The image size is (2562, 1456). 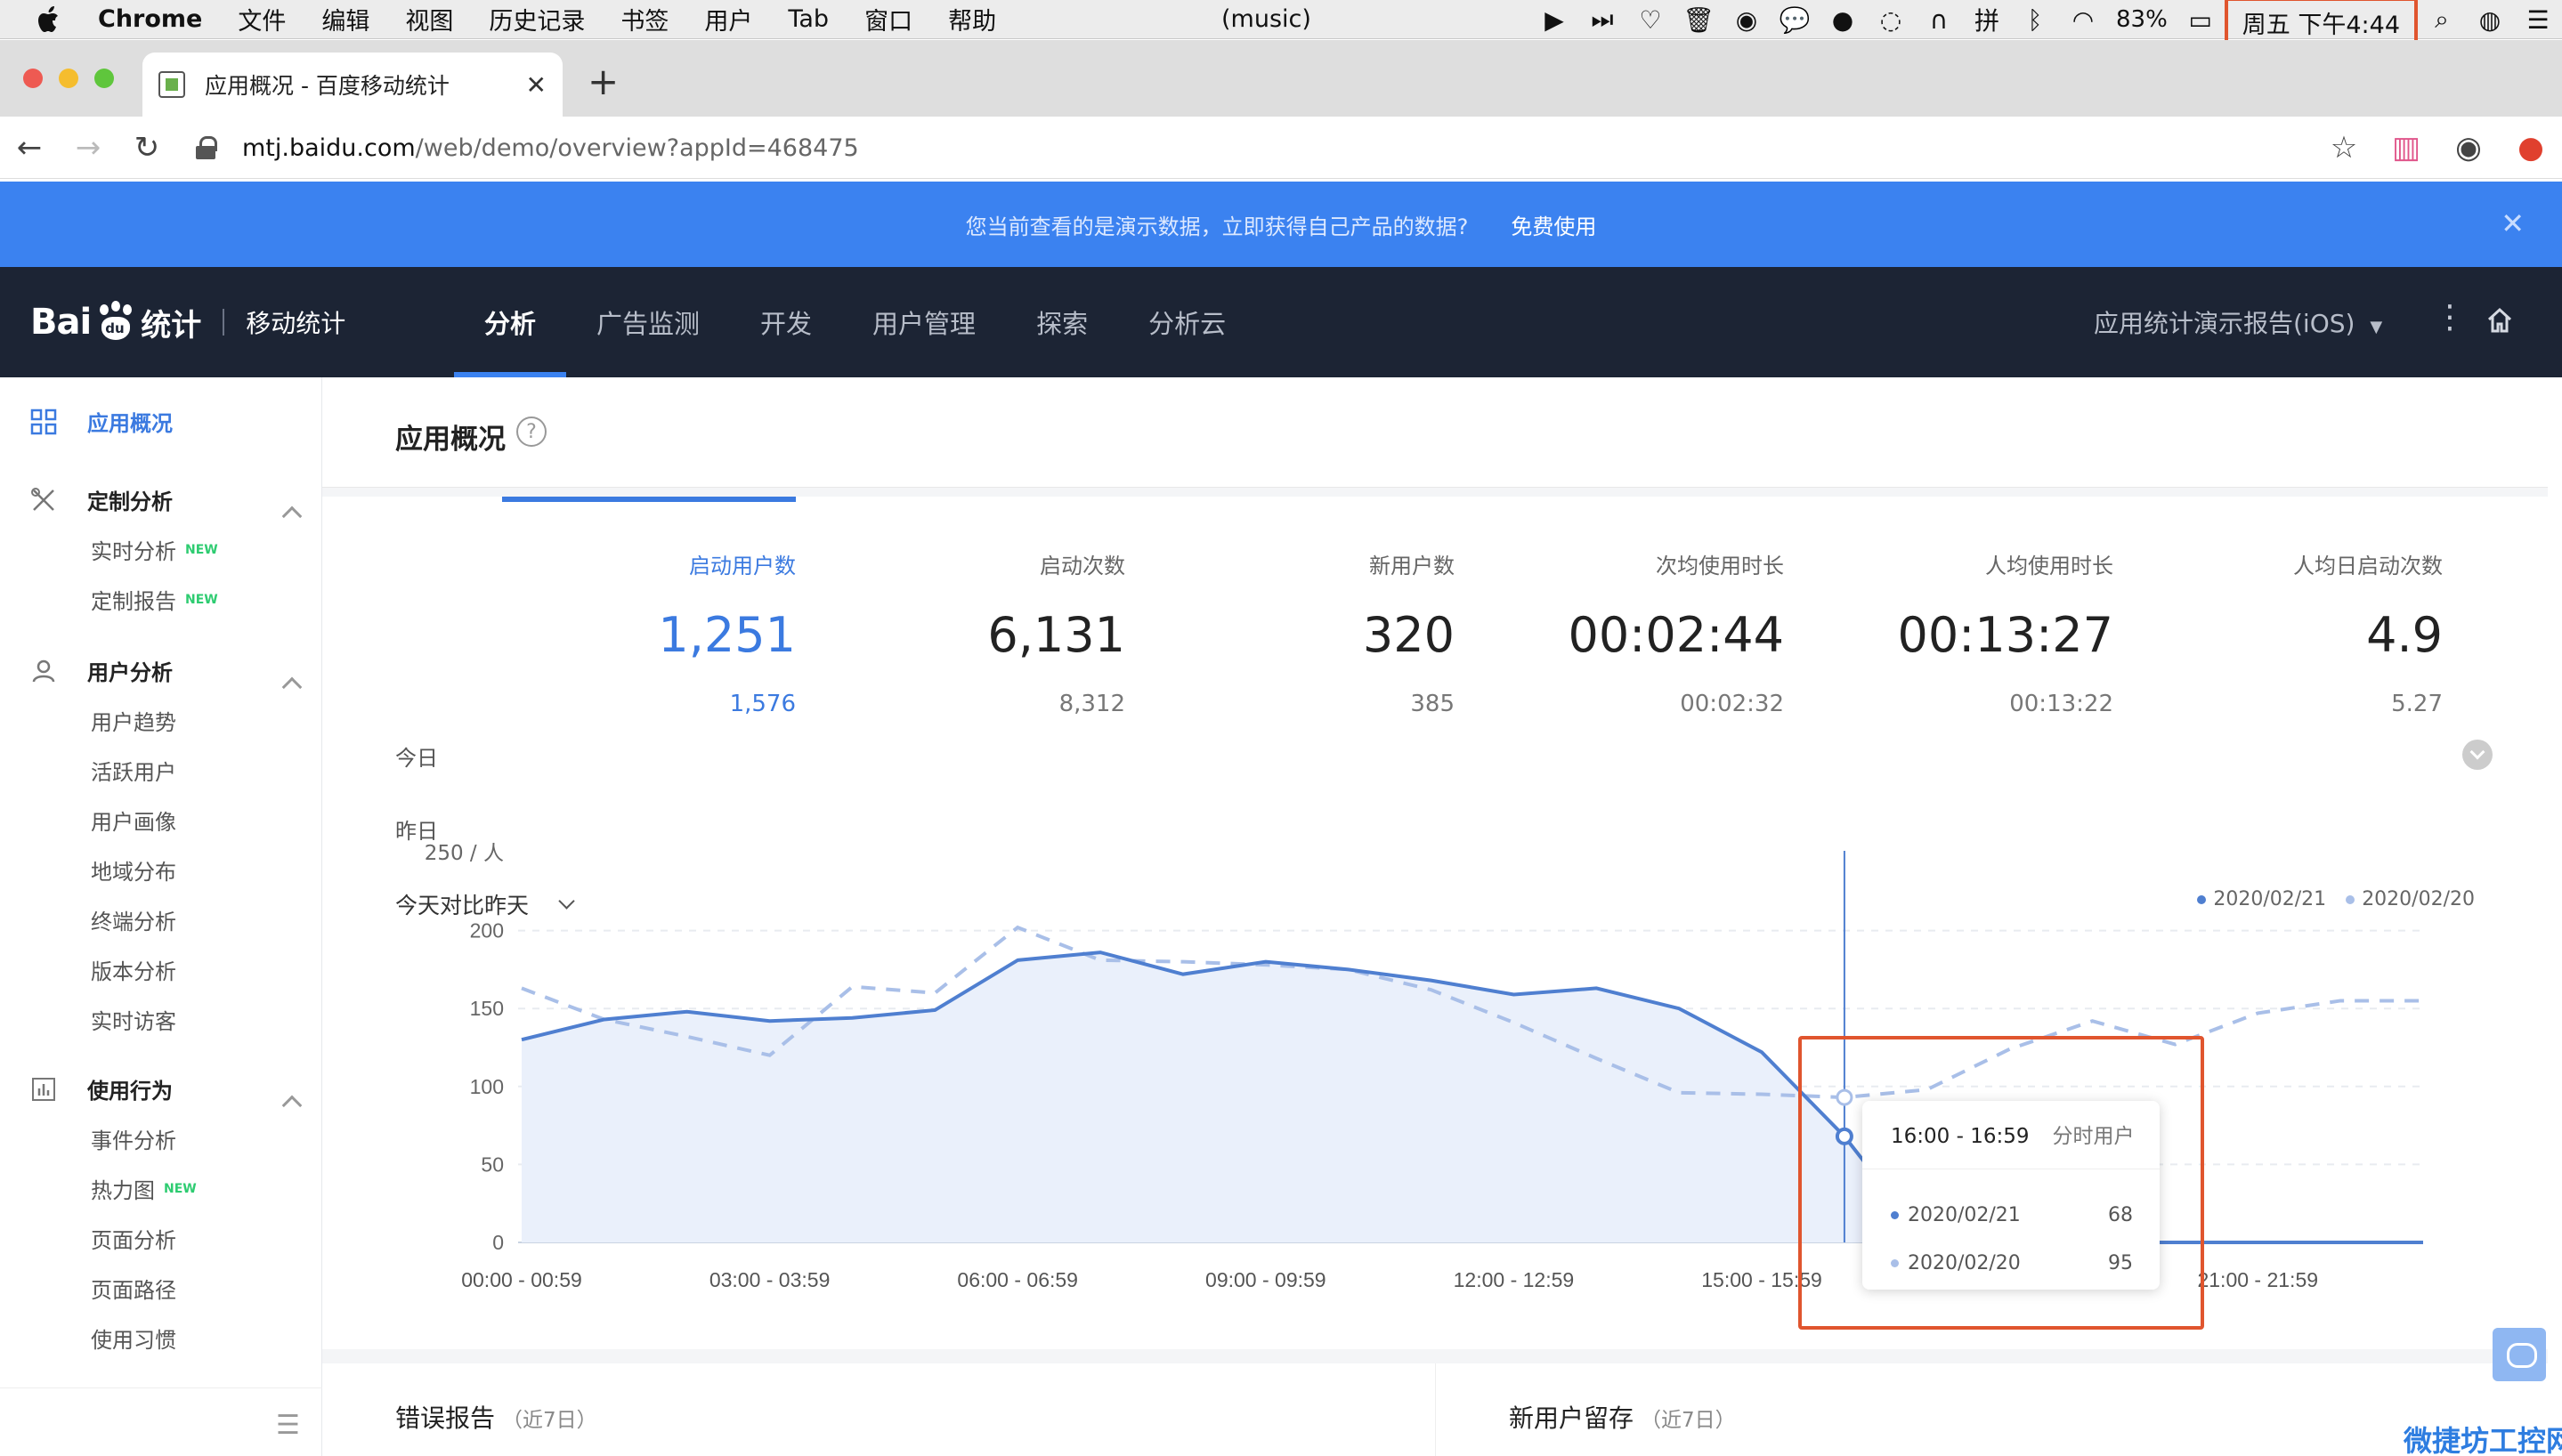 I want to click on sidebar-item-pages: 页面分析, so click(x=133, y=1238).